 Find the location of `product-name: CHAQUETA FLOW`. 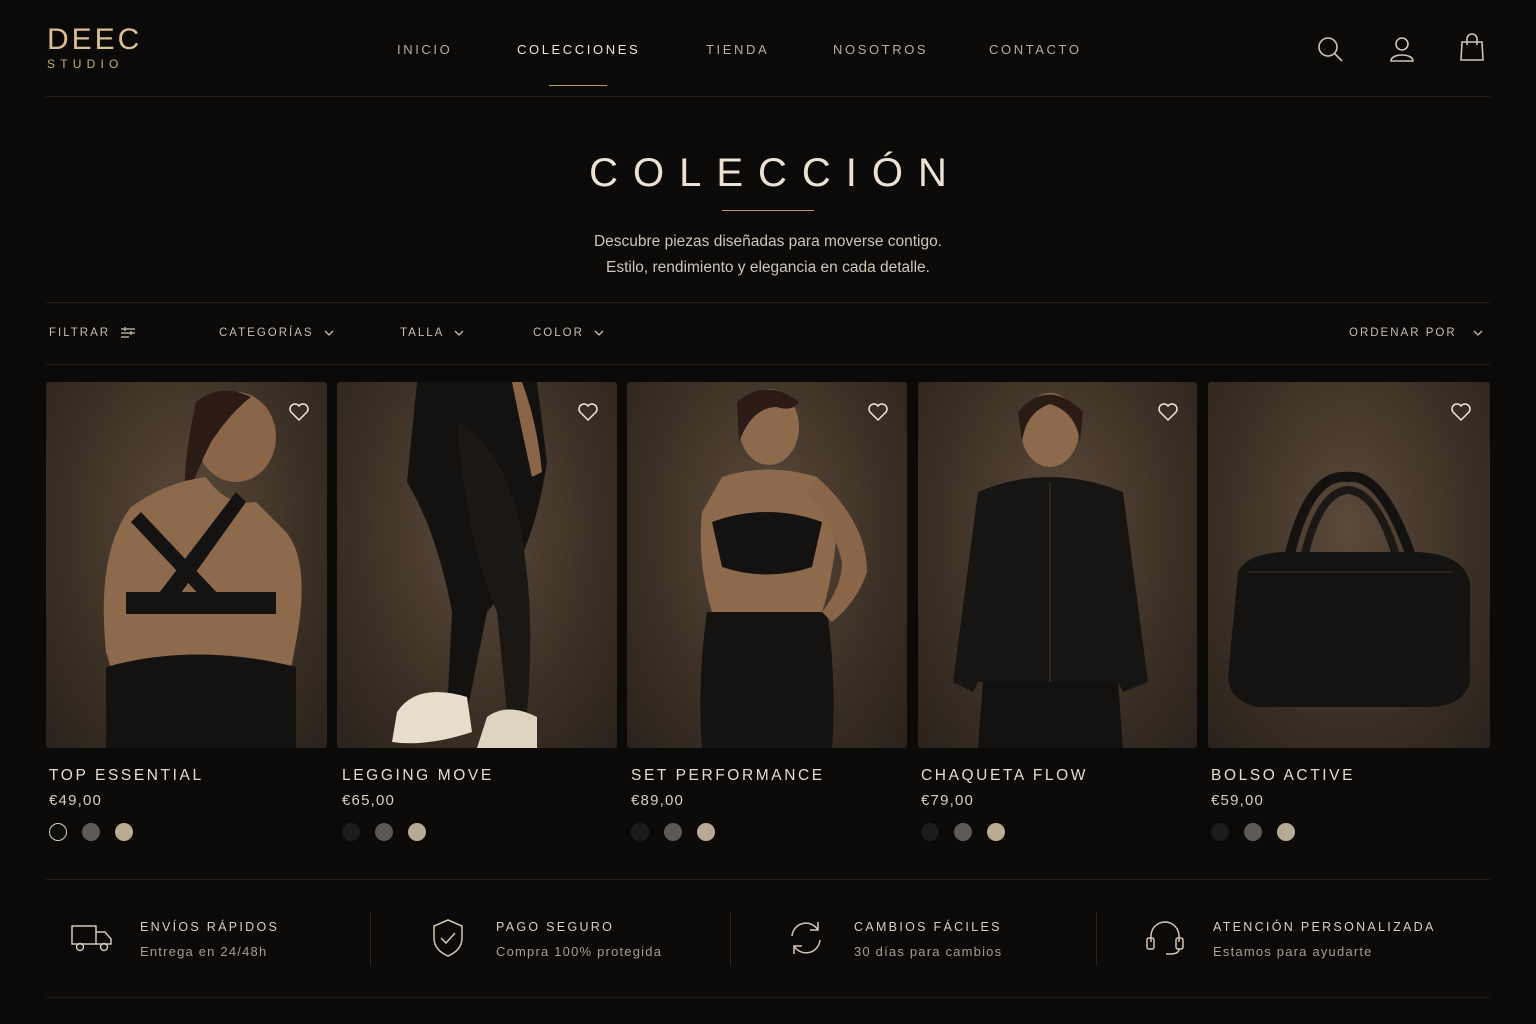

product-name: CHAQUETA FLOW is located at coordinates (1004, 776).